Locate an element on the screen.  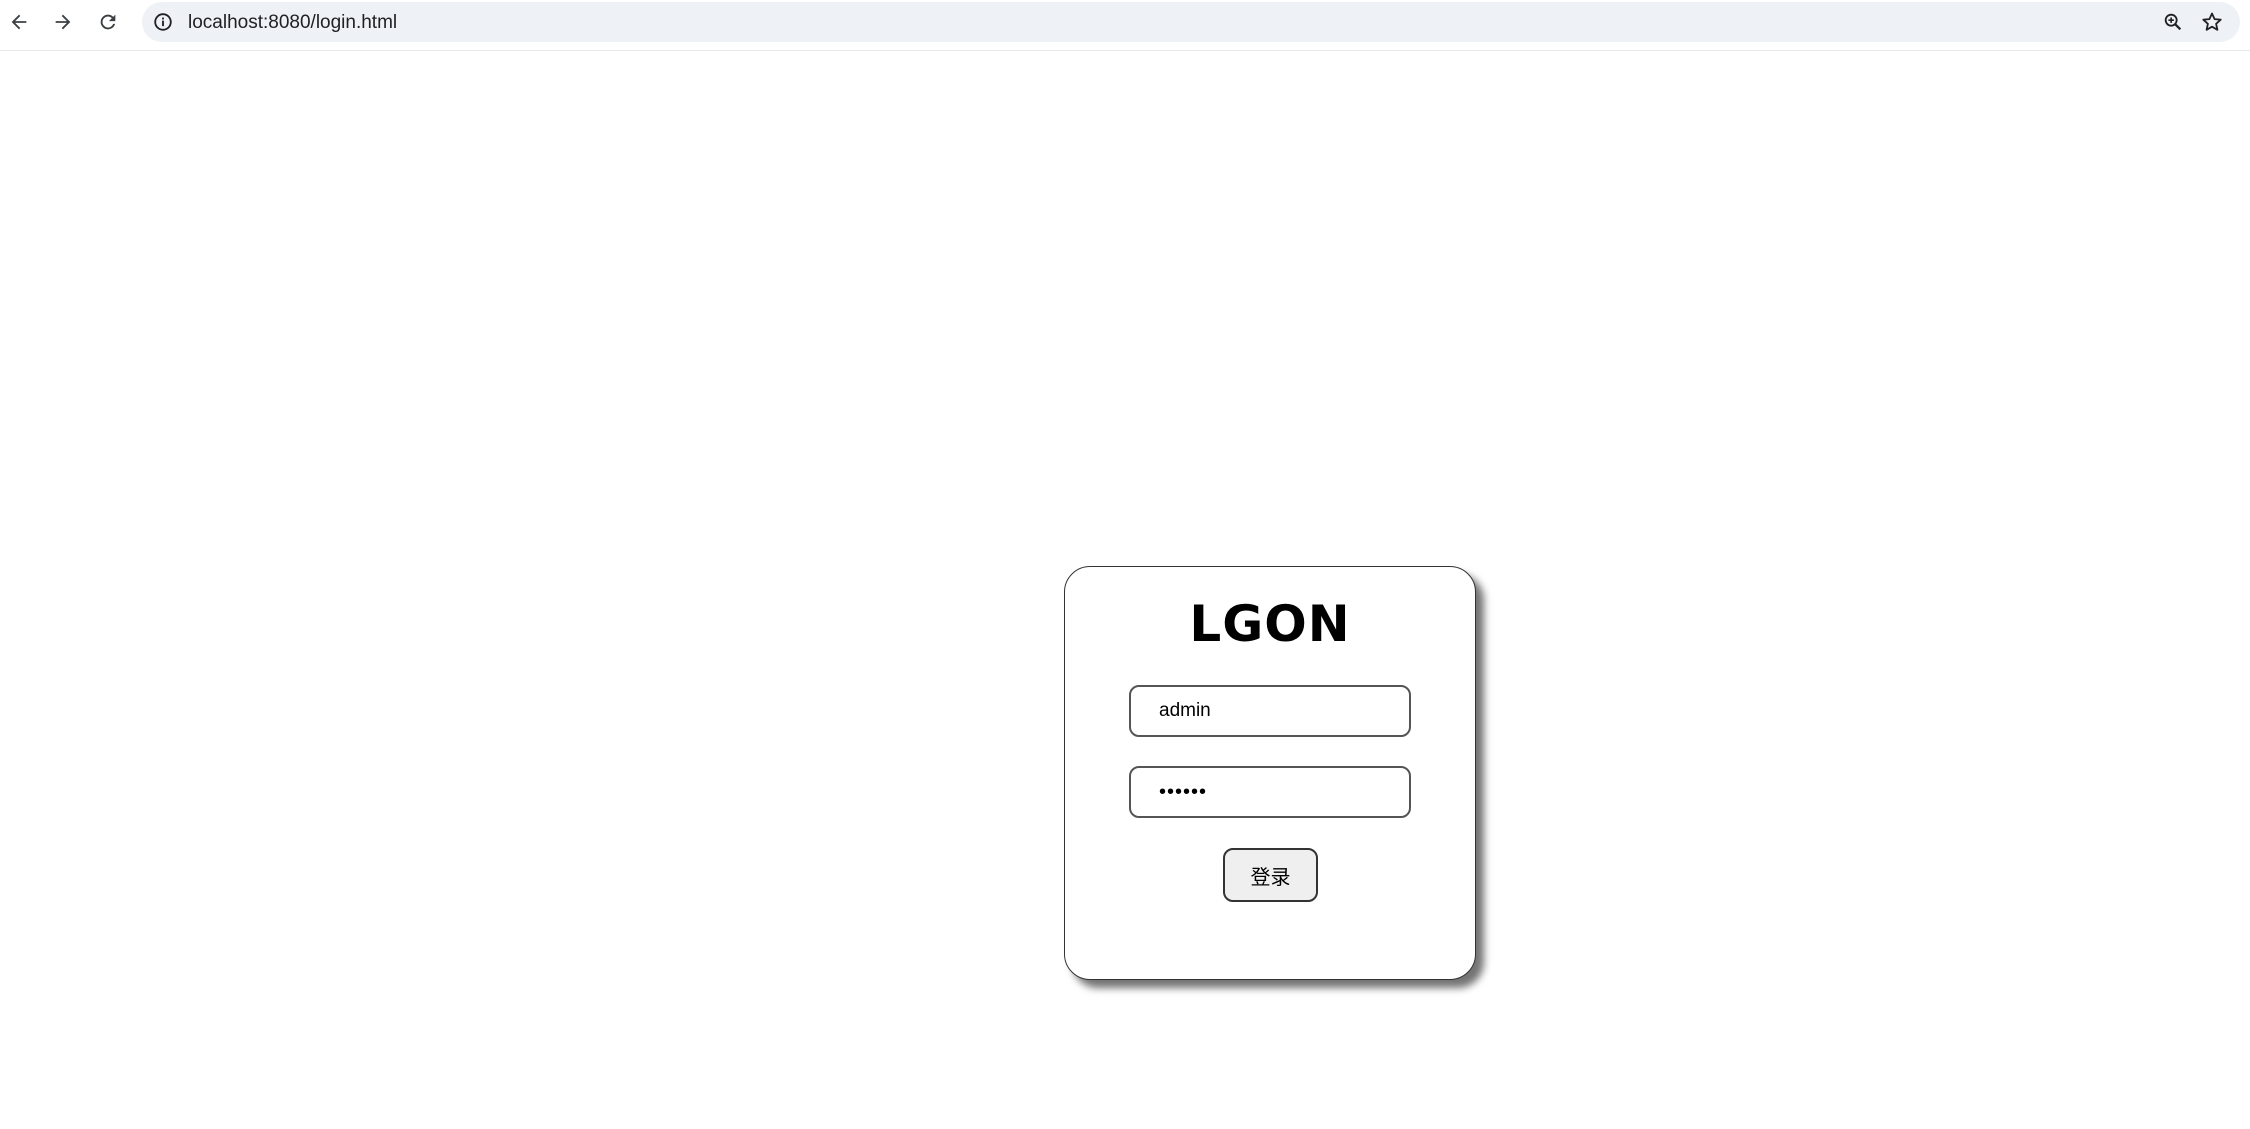
reload-button is located at coordinates (108, 22).